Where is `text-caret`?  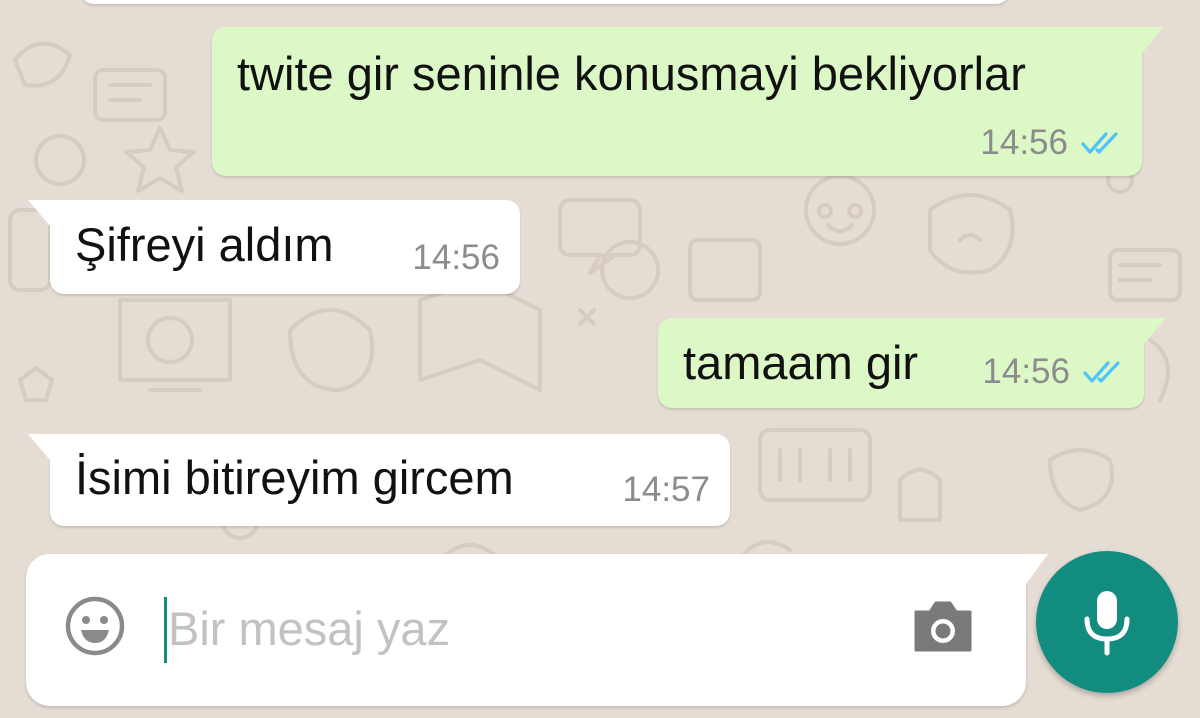 text-caret is located at coordinates (165, 630).